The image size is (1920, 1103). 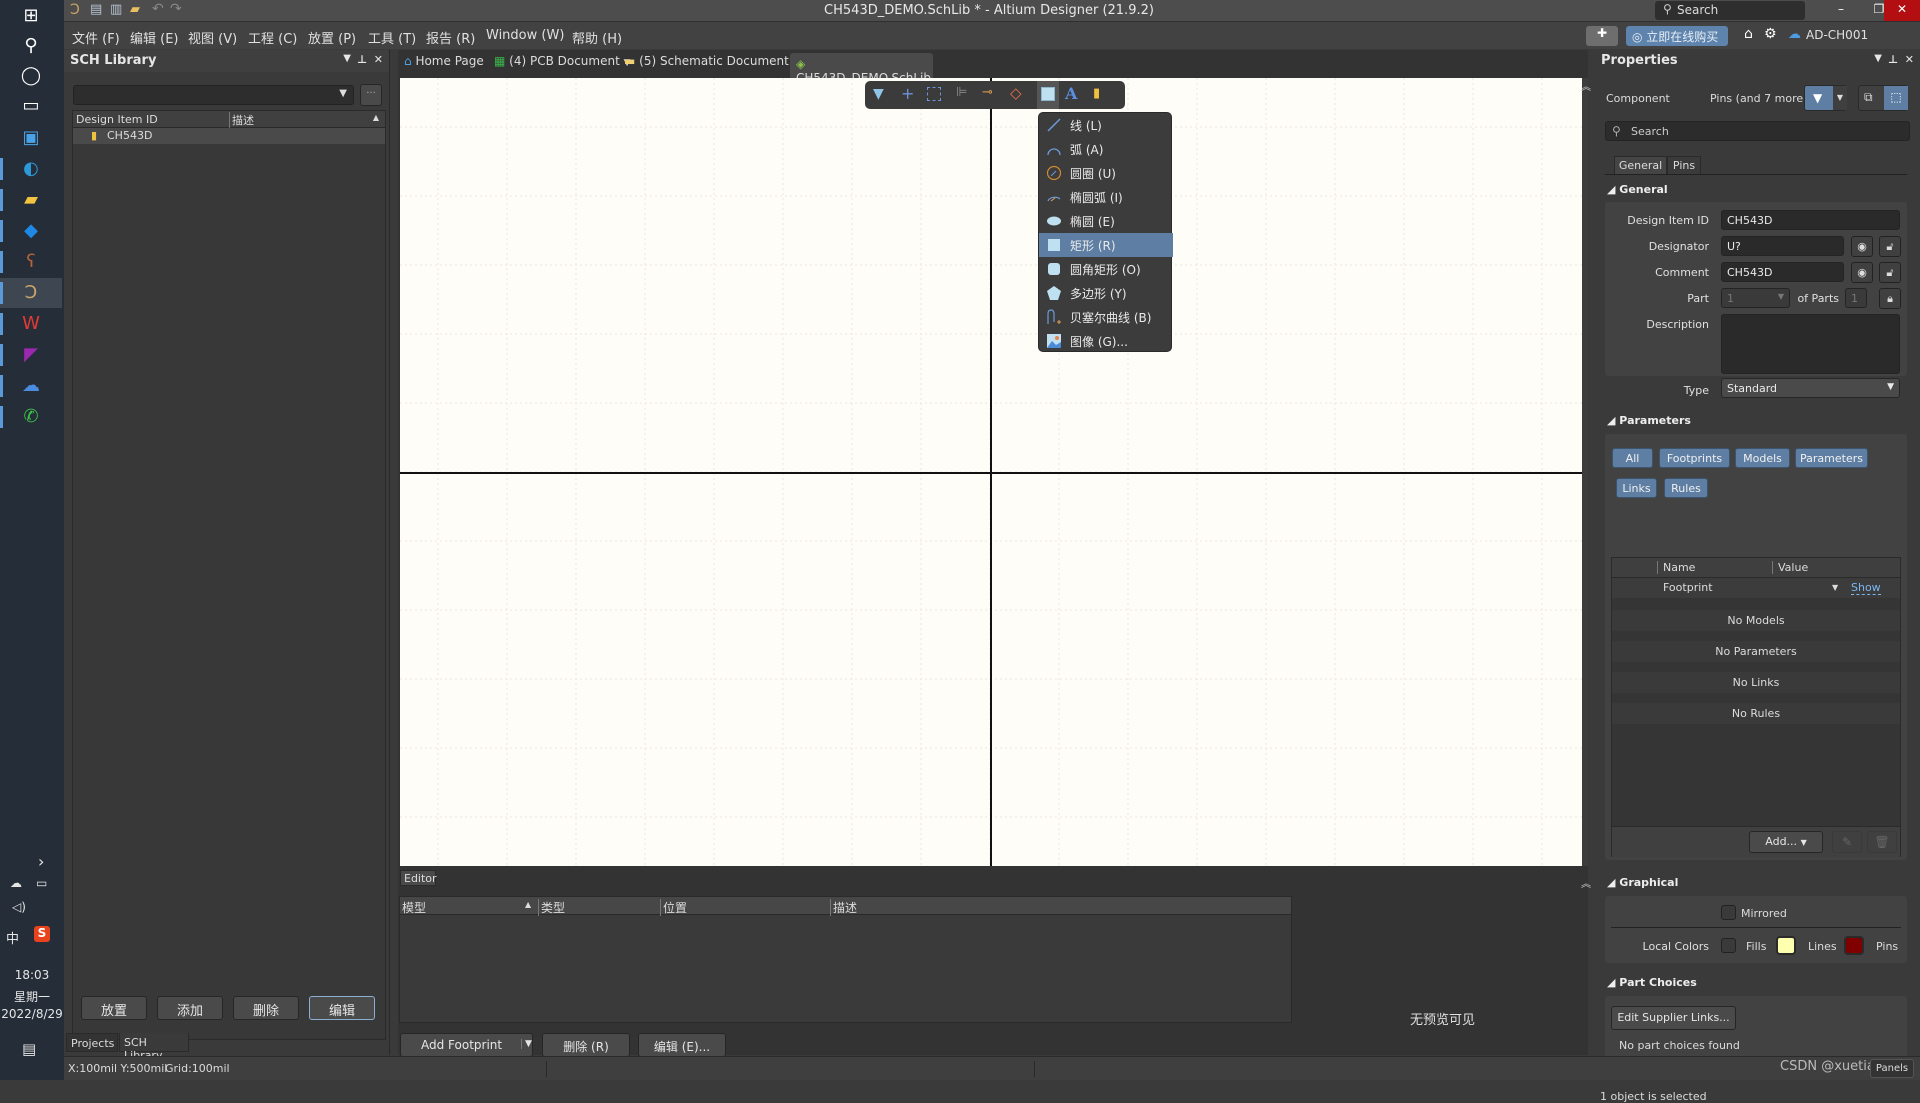 I want to click on panel-menu-icon: ▼, so click(x=1878, y=58).